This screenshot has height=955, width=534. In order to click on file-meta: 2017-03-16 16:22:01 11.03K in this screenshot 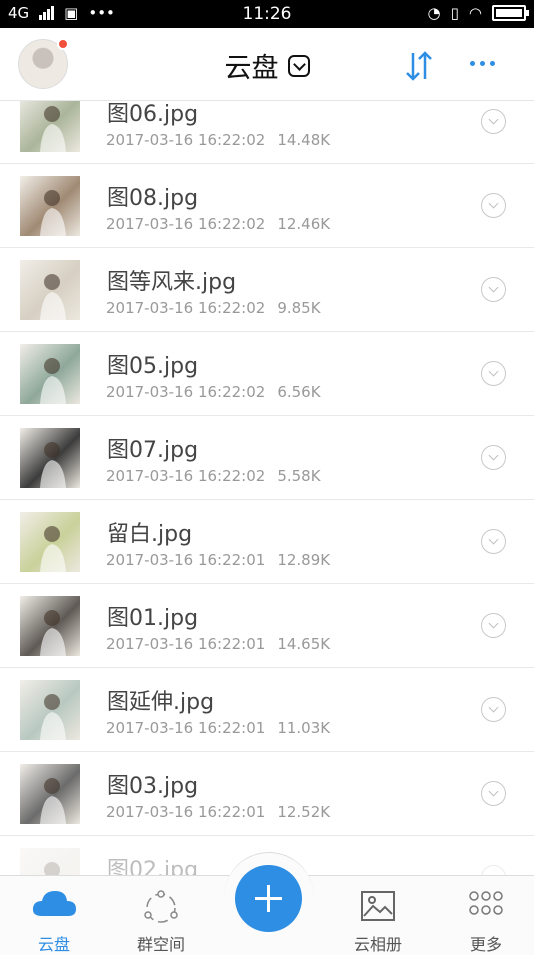, I will do `click(218, 728)`.